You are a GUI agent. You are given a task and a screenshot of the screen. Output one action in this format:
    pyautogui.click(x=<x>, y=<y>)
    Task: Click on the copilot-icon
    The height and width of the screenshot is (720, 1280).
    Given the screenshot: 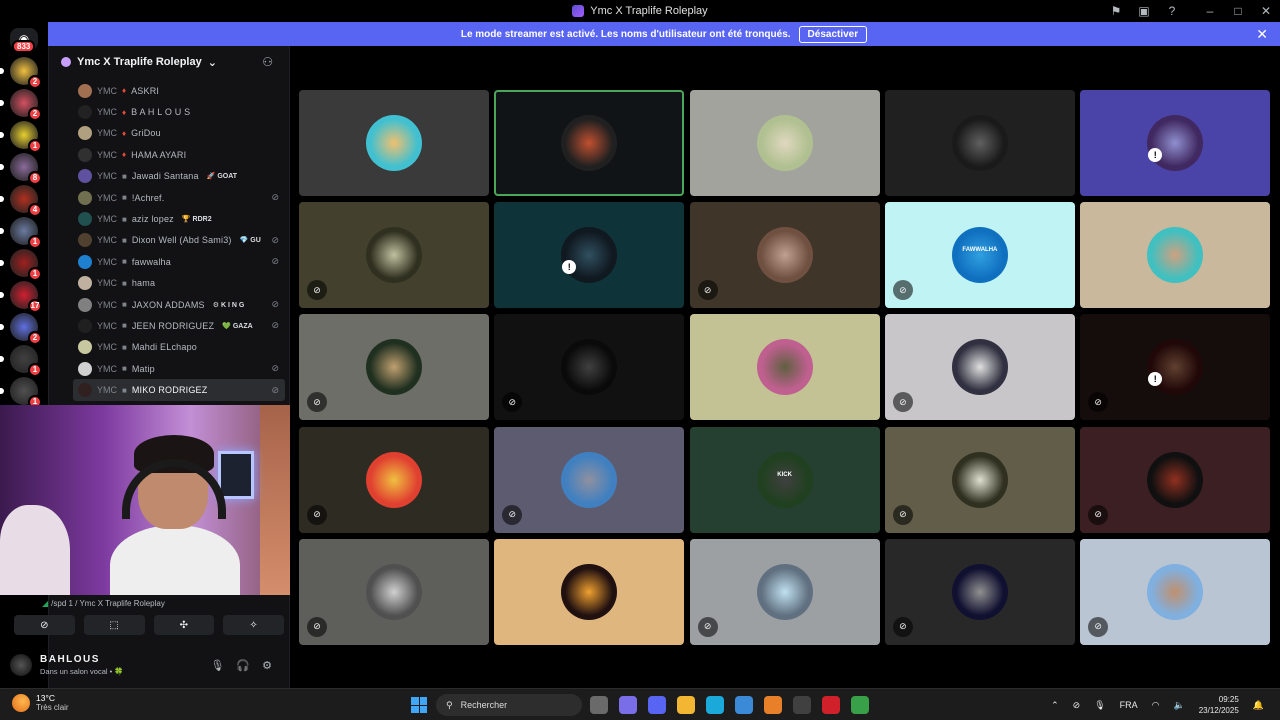 What is the action you would take?
    pyautogui.click(x=628, y=705)
    